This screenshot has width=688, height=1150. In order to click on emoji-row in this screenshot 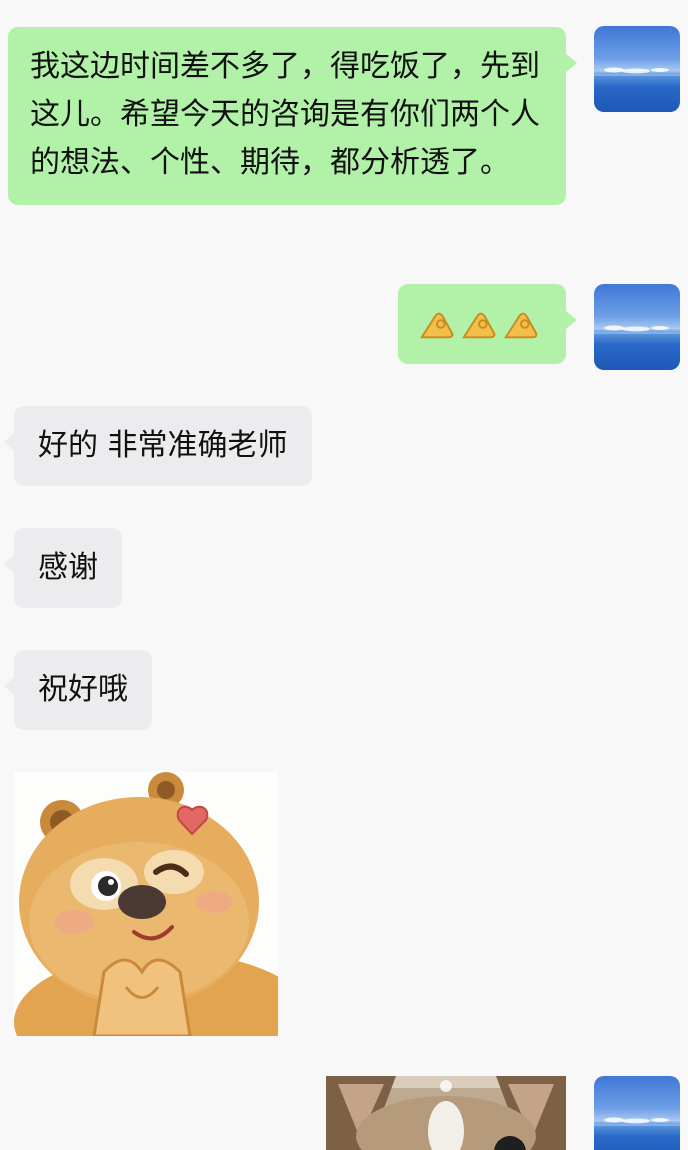, I will do `click(482, 324)`.